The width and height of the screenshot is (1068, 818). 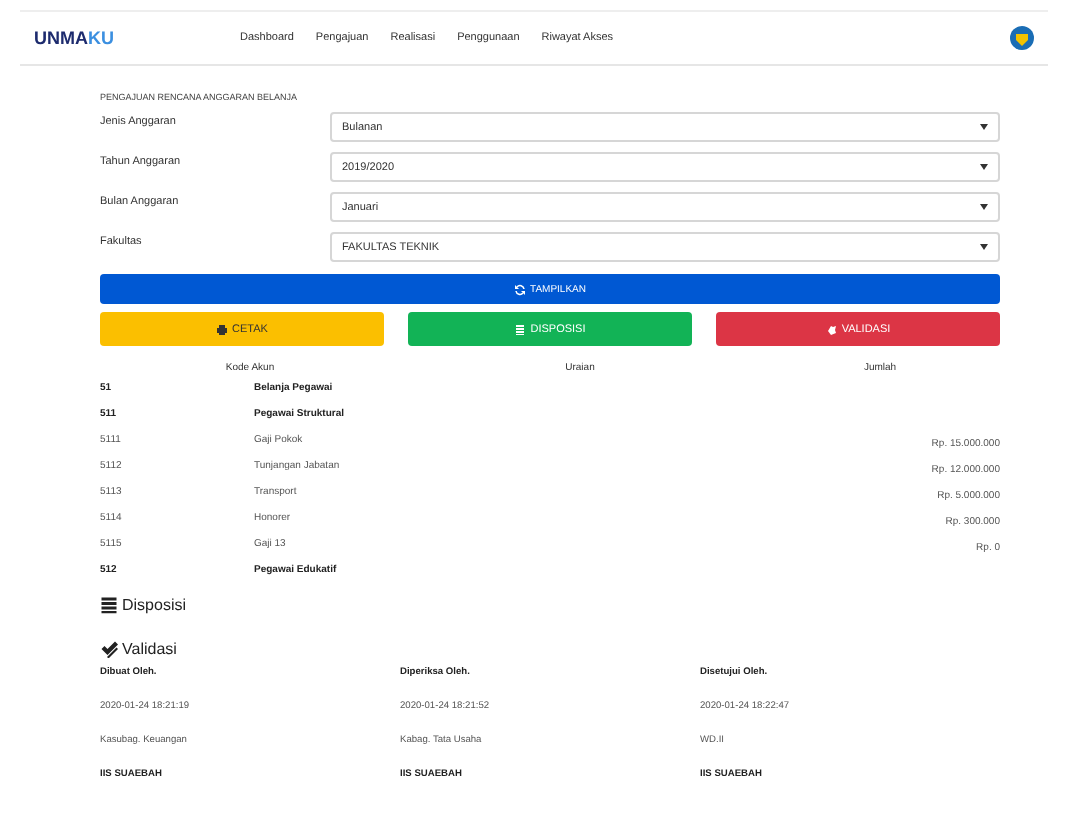 I want to click on emblem-icon, so click(x=1022, y=38).